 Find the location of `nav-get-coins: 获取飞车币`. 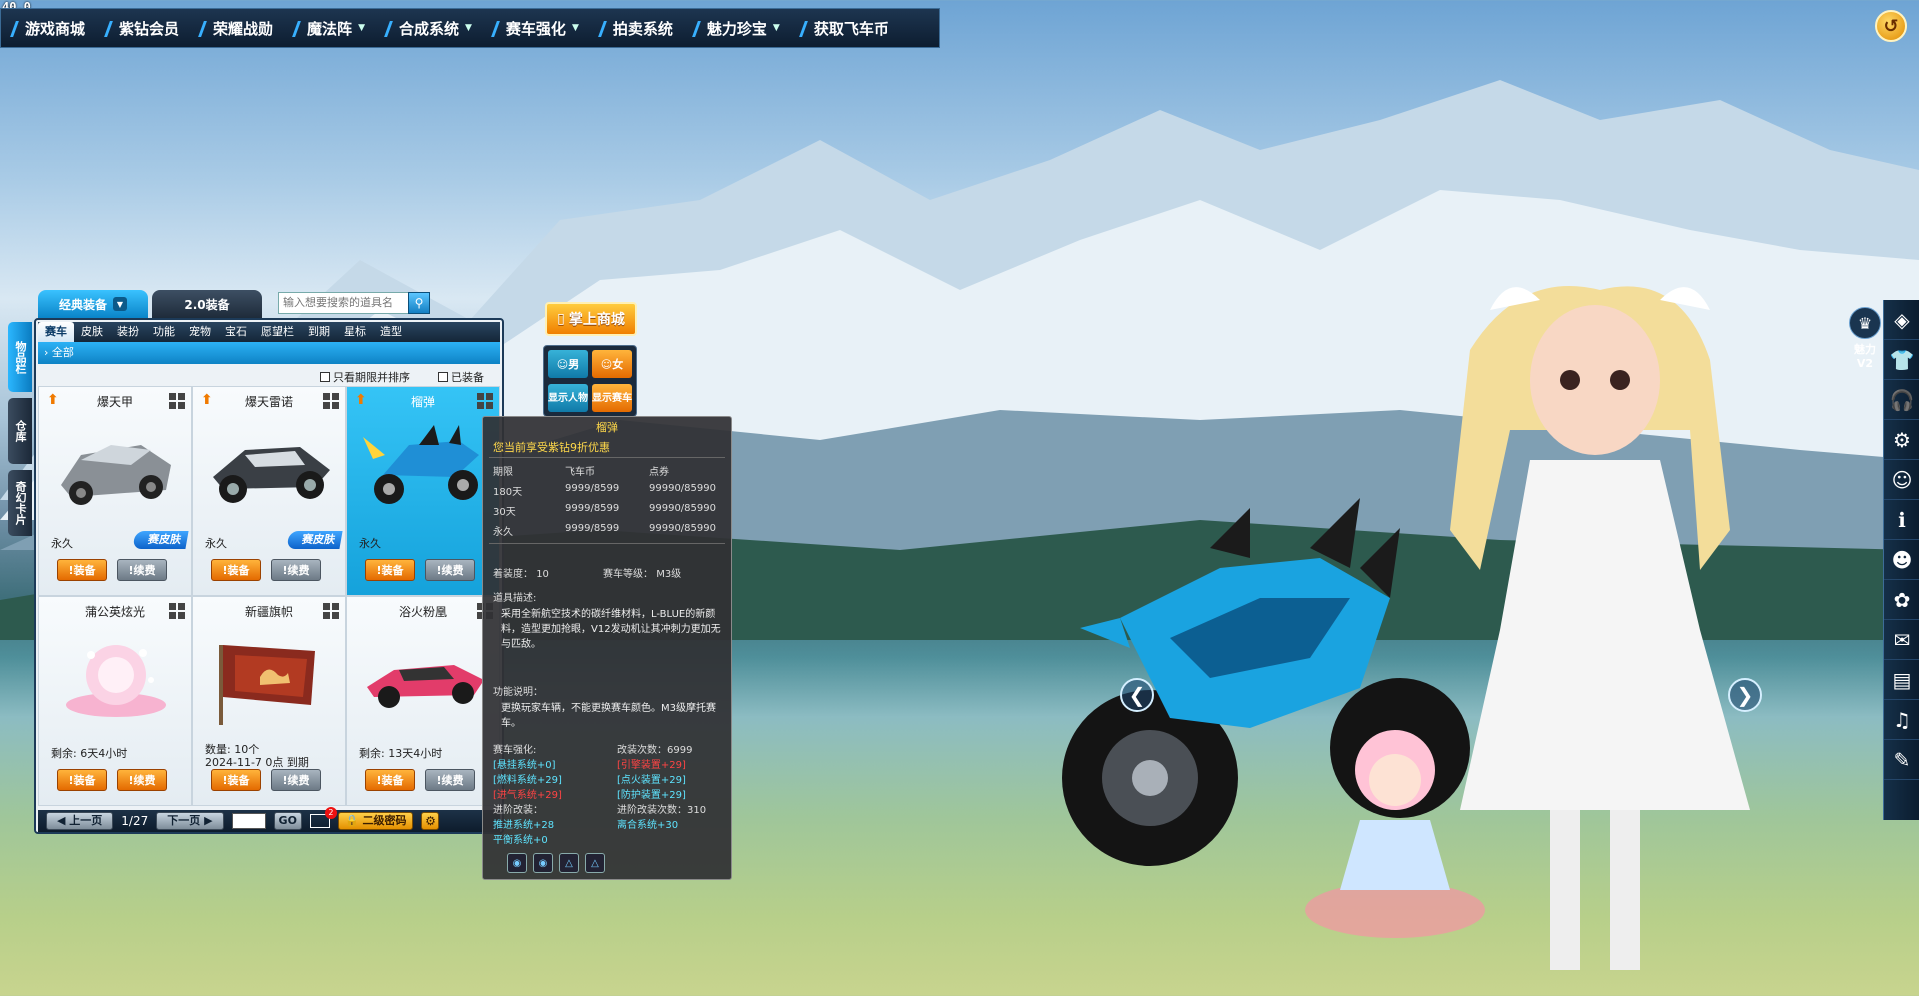

nav-get-coins: 获取飞车币 is located at coordinates (844, 28).